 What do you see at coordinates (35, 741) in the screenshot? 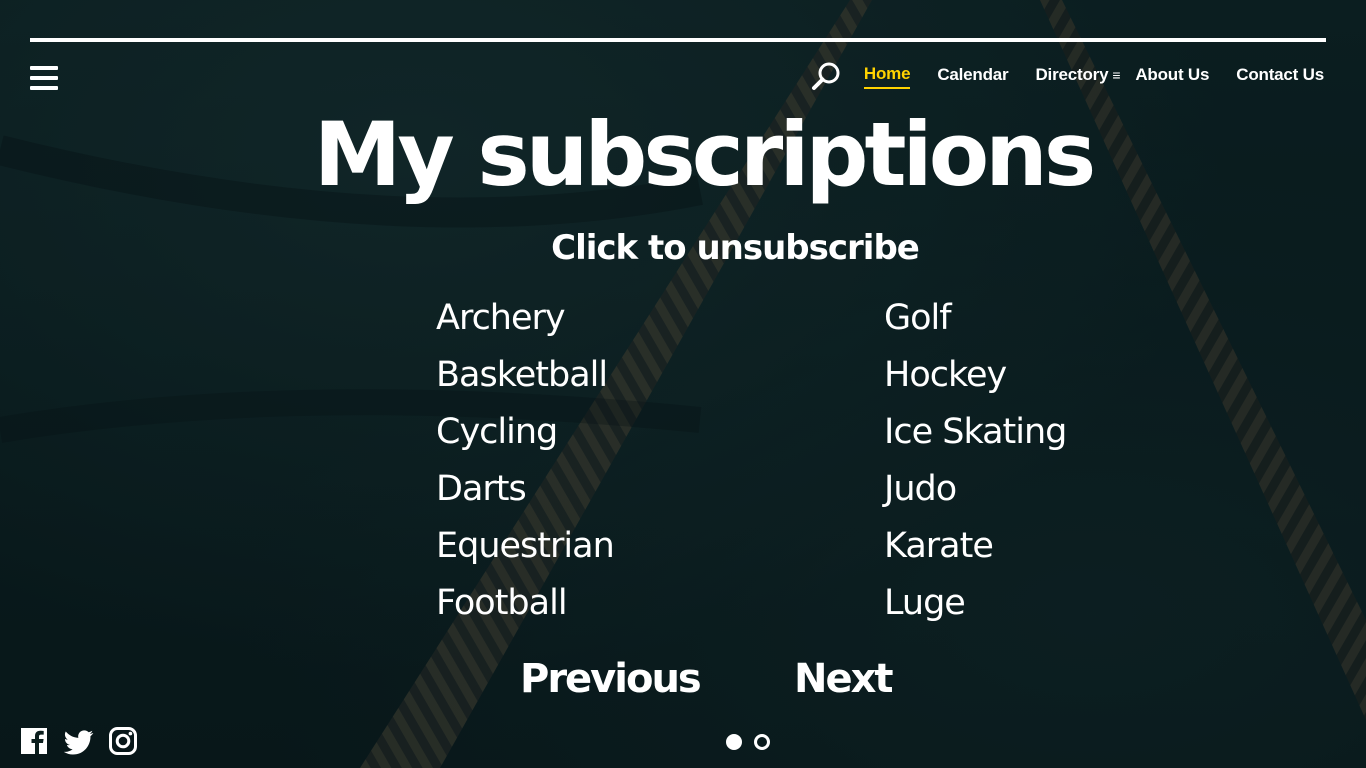
I see `facebook-icon` at bounding box center [35, 741].